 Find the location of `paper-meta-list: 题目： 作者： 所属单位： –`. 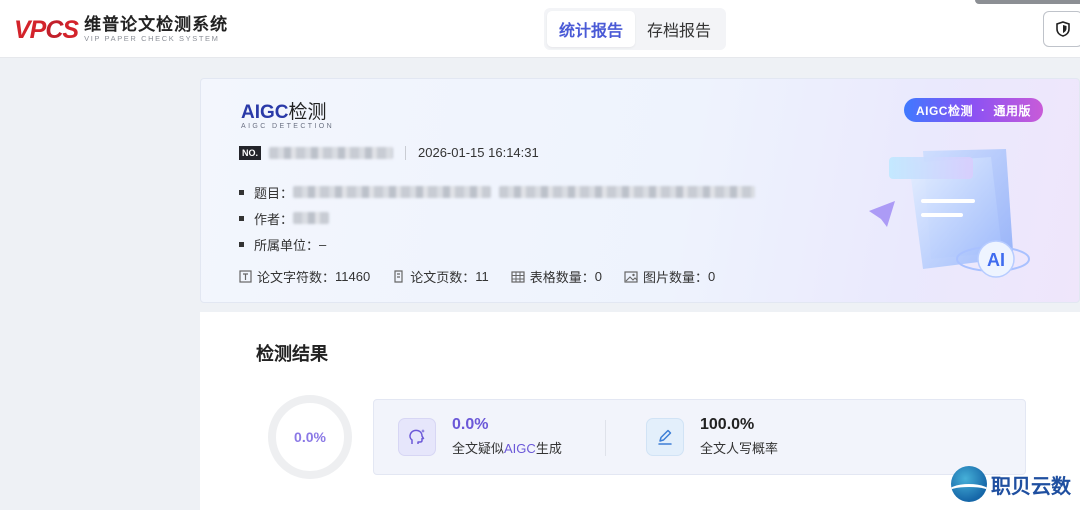

paper-meta-list: 题目： 作者： 所属单位： – is located at coordinates (497, 218).